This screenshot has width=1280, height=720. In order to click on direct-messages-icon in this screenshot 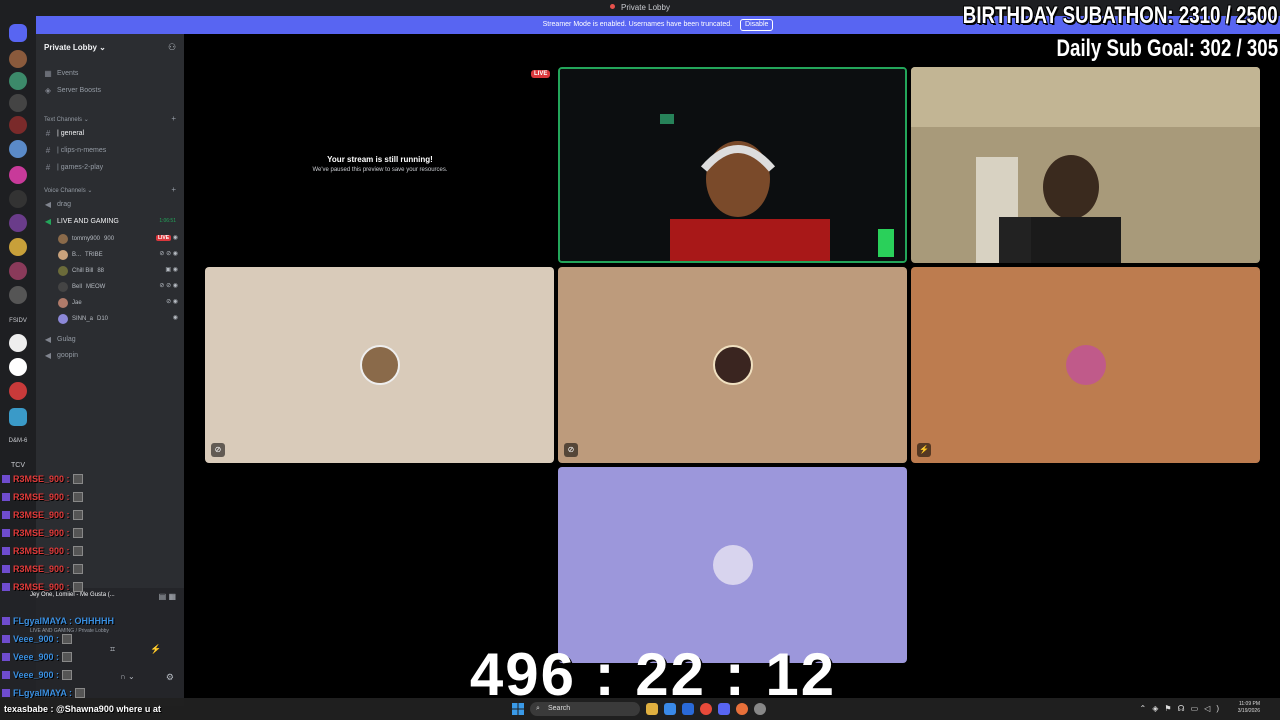, I will do `click(18, 33)`.